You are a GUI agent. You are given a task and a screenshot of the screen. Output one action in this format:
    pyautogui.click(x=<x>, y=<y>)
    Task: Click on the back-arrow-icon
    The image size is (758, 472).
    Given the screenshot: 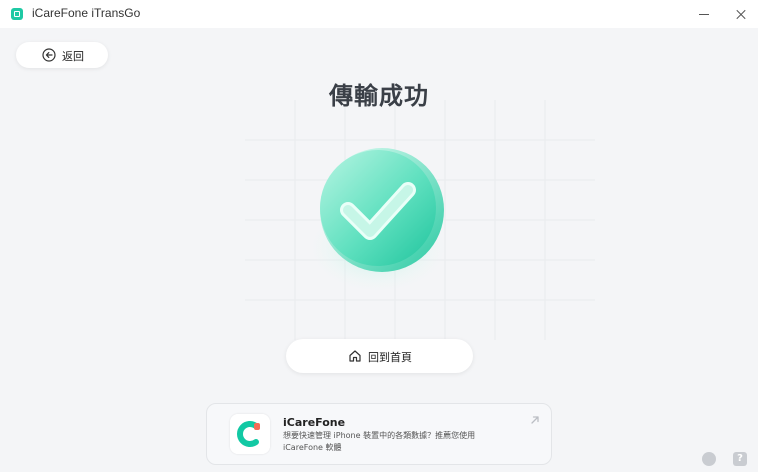 What is the action you would take?
    pyautogui.click(x=49, y=55)
    